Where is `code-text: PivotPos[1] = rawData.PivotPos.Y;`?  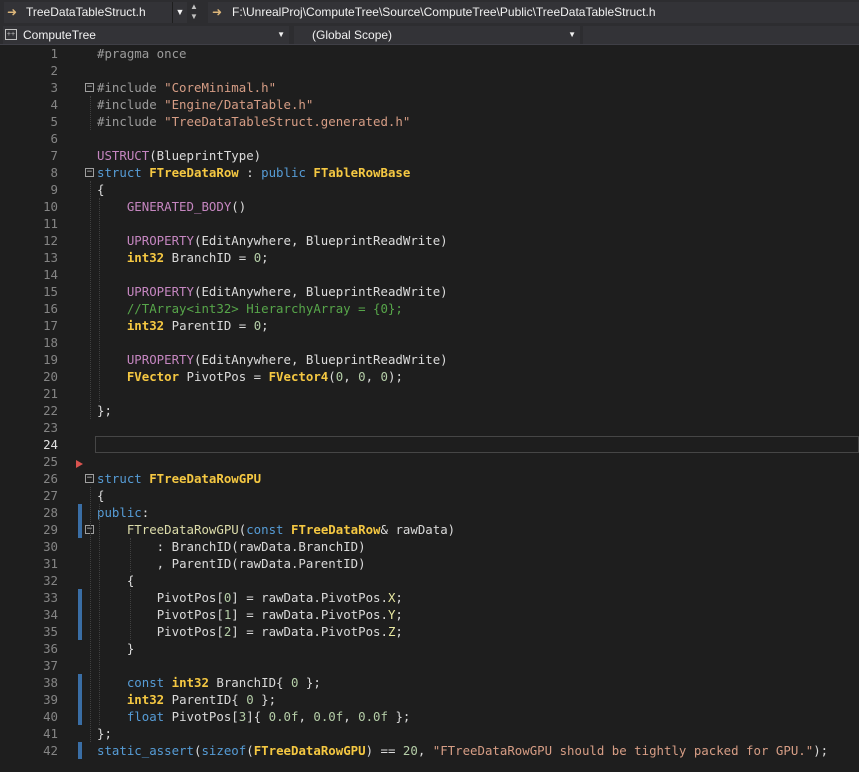 code-text: PivotPos[1] = rawData.PivotPos.Y; is located at coordinates (250, 614).